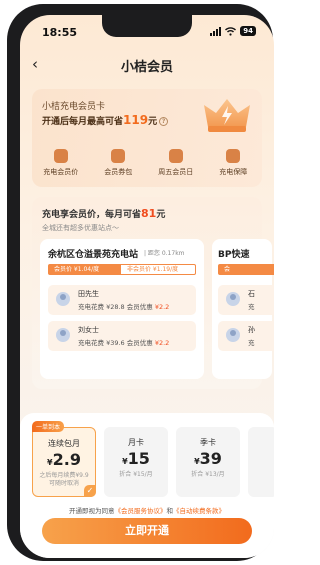 The image size is (320, 565). I want to click on agreement-text: 开通即视为同意《会员服务协议》和《自动续费条款》, so click(147, 511).